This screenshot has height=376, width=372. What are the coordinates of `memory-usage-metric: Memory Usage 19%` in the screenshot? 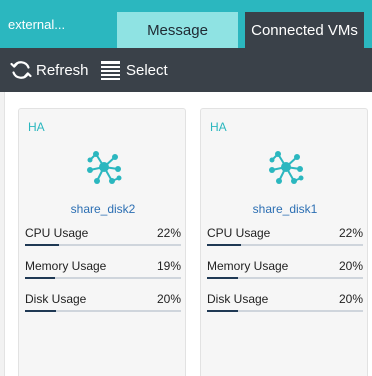 It's located at (103, 271).